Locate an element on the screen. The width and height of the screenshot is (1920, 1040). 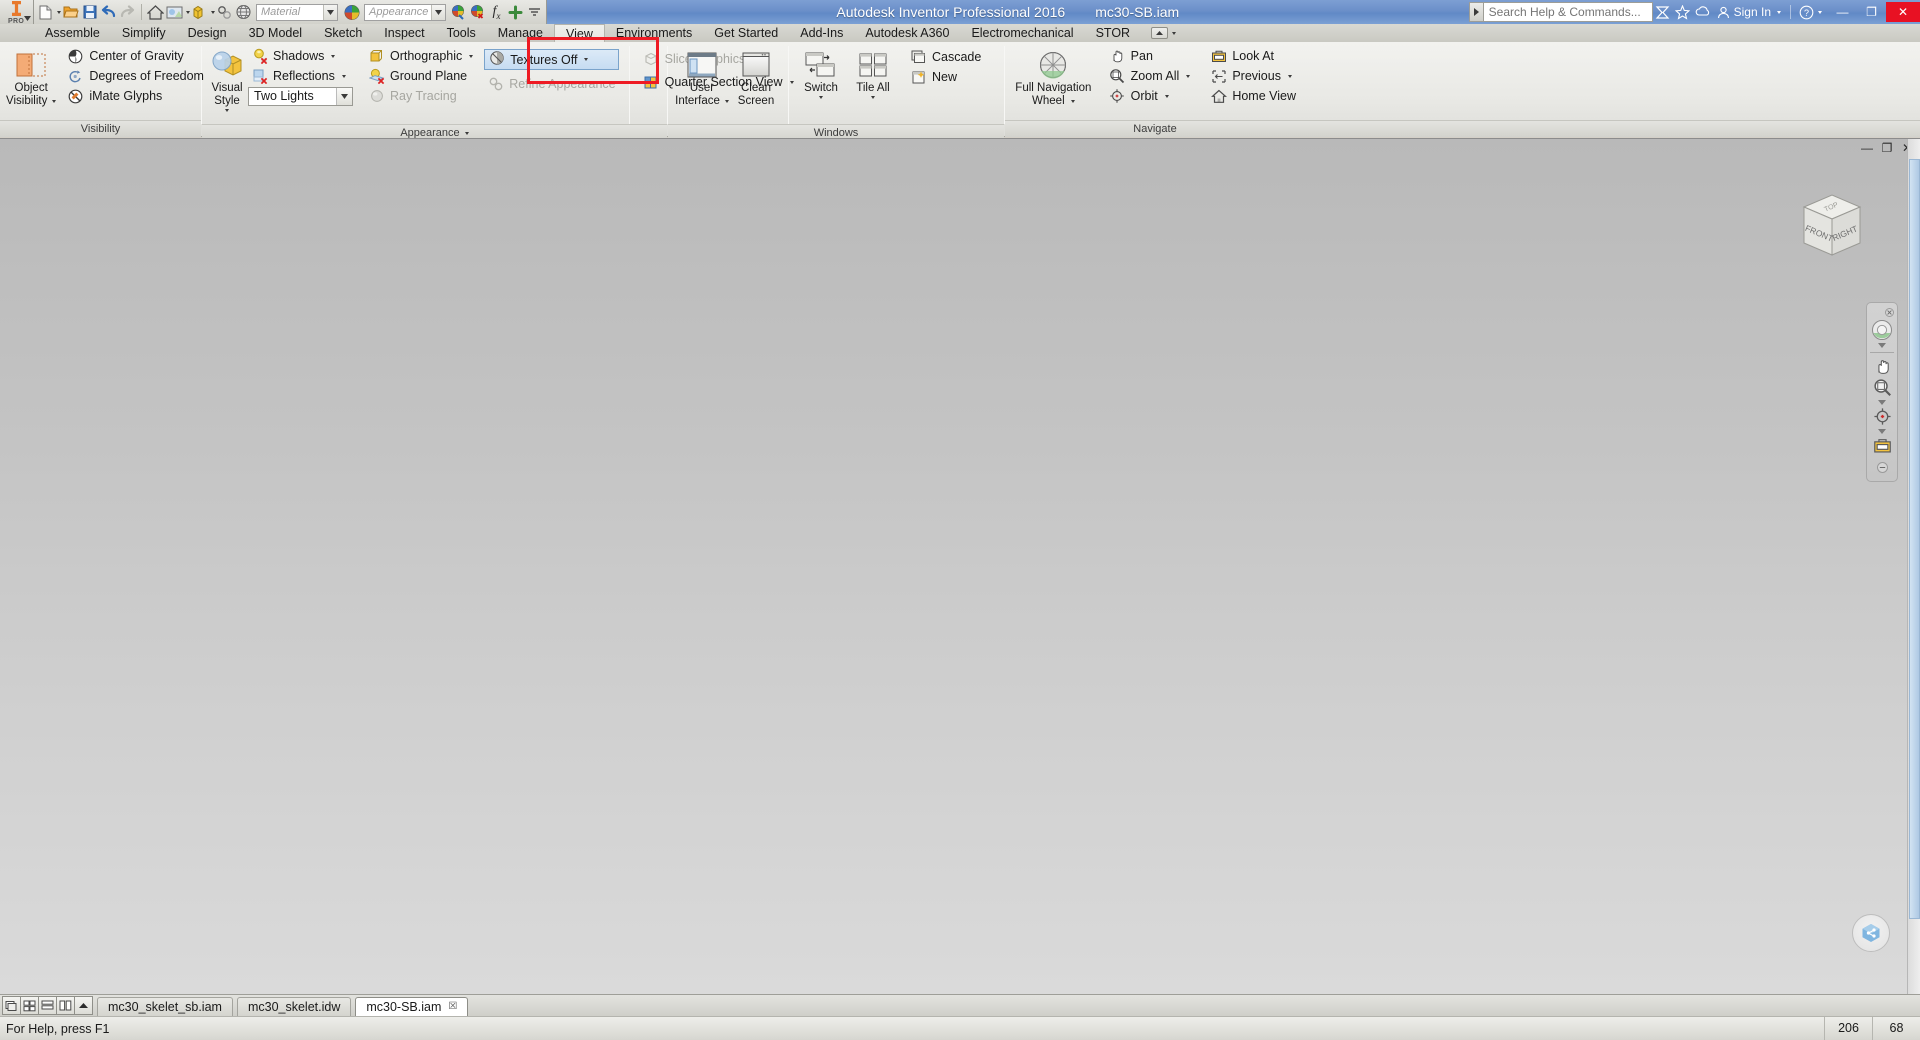
lighting-style-chevron-down-icon is located at coordinates (344, 96).